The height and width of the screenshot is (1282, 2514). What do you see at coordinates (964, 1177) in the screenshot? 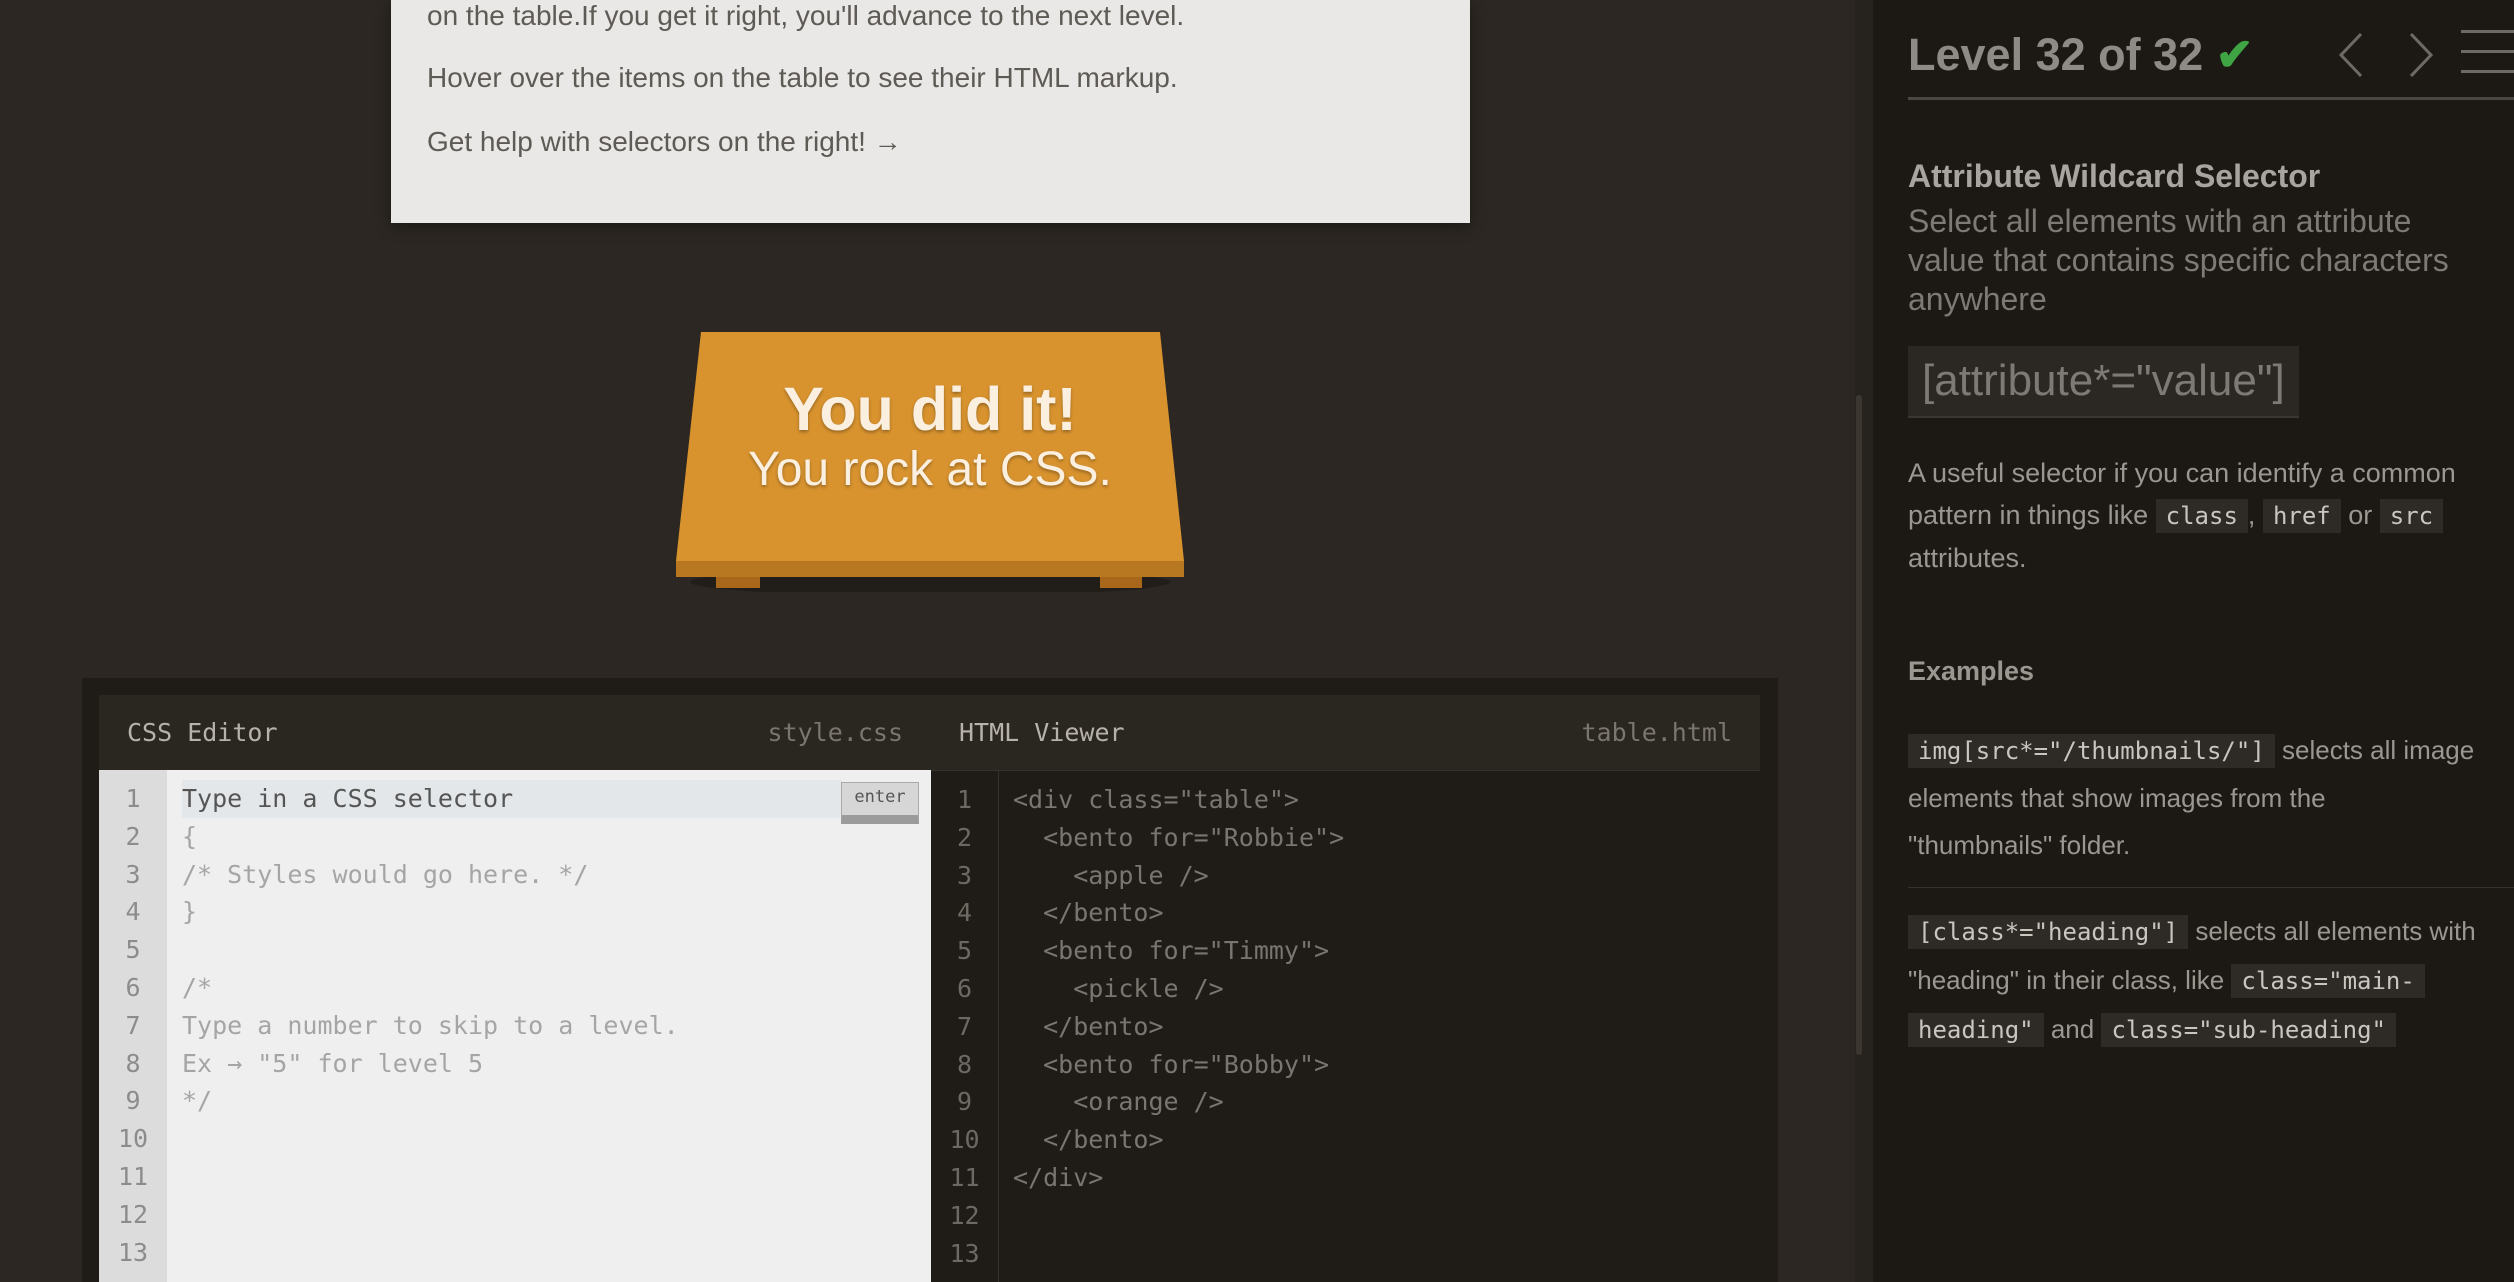
I see `code-line: 11` at bounding box center [964, 1177].